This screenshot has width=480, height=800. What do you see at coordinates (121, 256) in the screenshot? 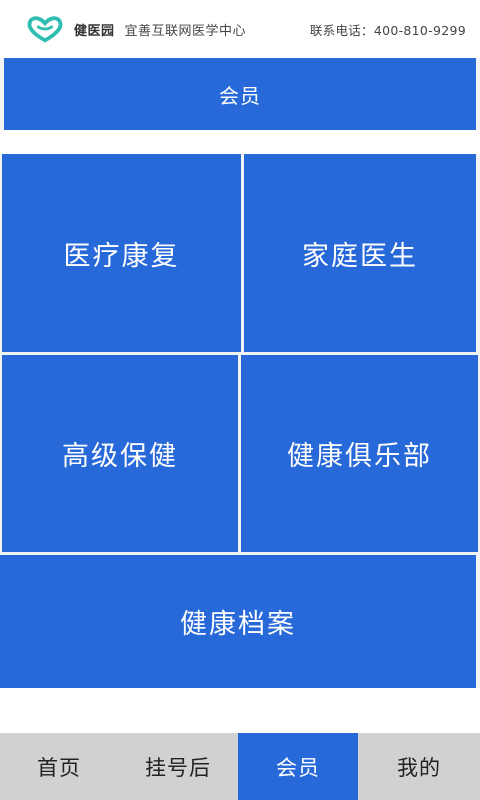
I see `tile-label: 医疗康复` at bounding box center [121, 256].